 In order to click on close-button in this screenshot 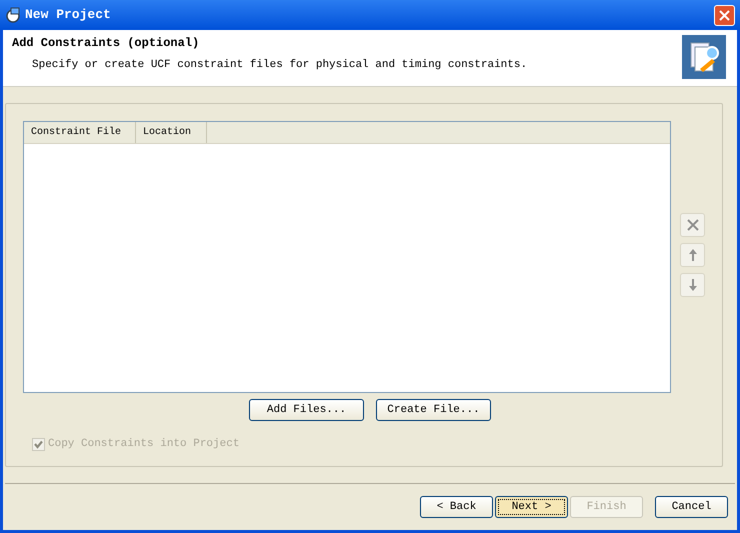, I will do `click(724, 15)`.